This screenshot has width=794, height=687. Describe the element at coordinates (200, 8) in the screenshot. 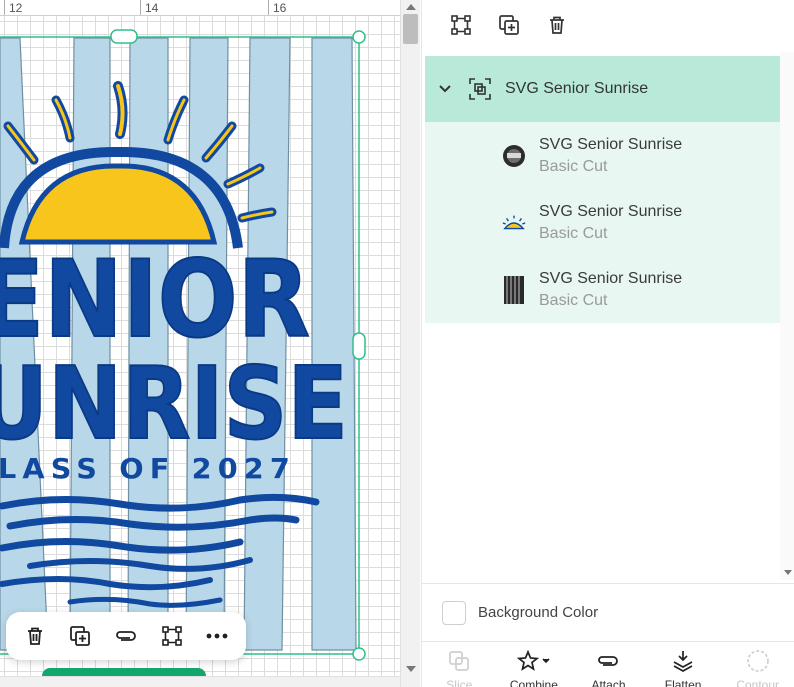

I see `top-ruler: 12 14 16` at that location.